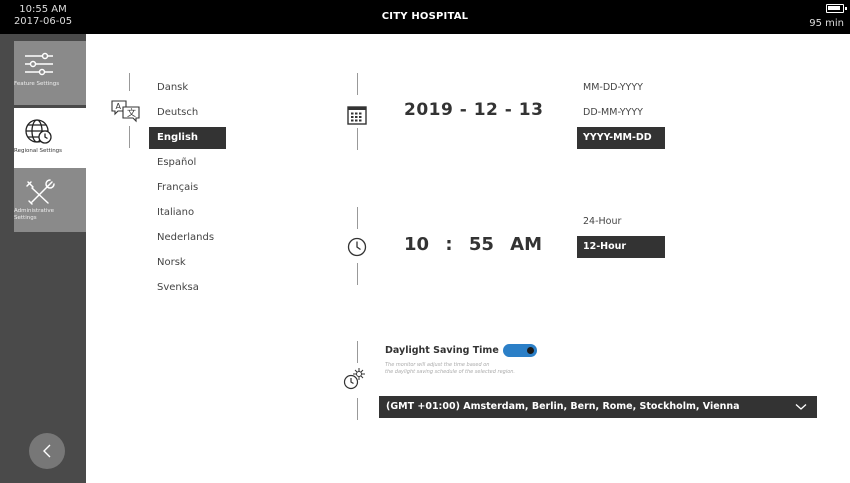 The height and width of the screenshot is (483, 850). Describe the element at coordinates (131, 113) in the screenshot. I see `svg-text: 文` at that location.